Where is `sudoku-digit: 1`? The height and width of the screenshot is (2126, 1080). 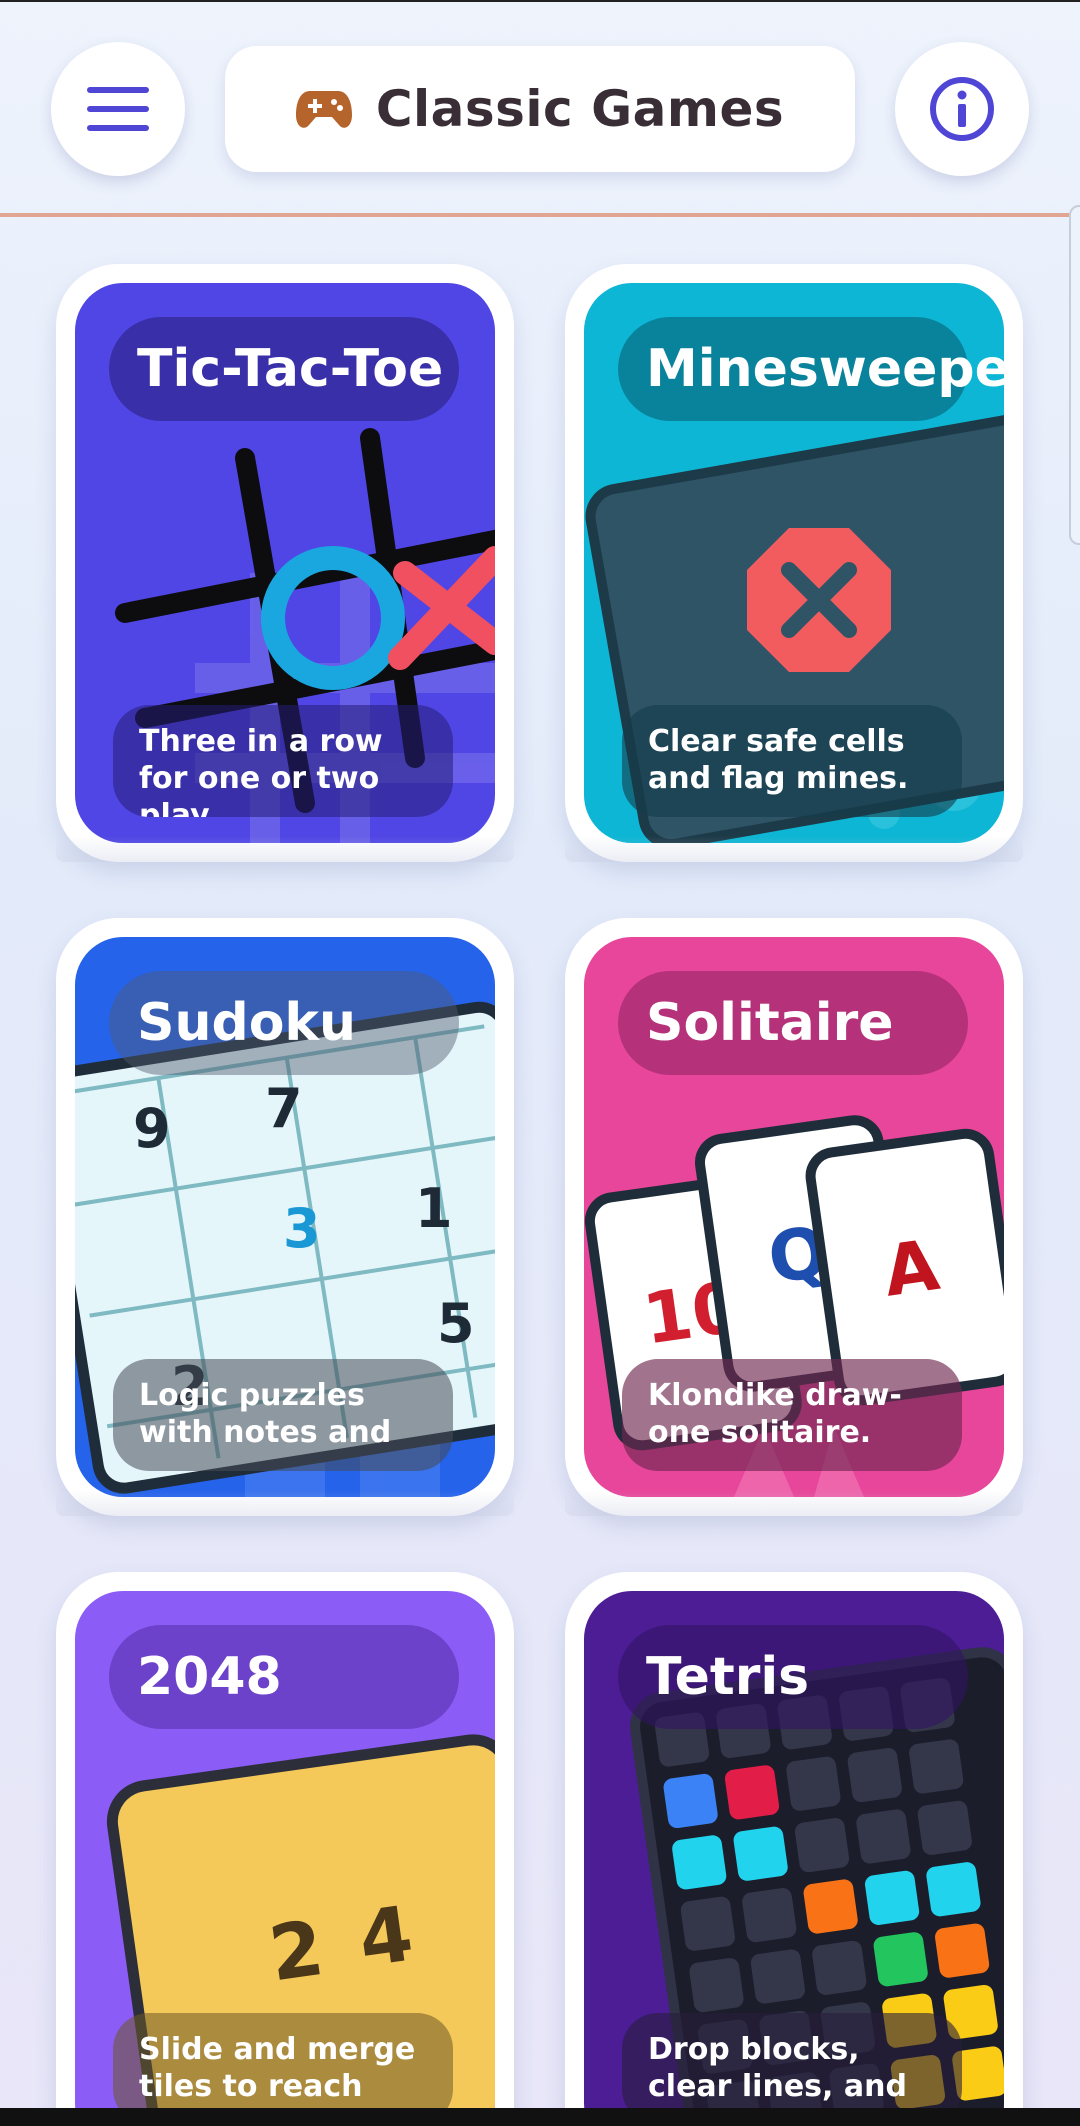 sudoku-digit: 1 is located at coordinates (434, 1208).